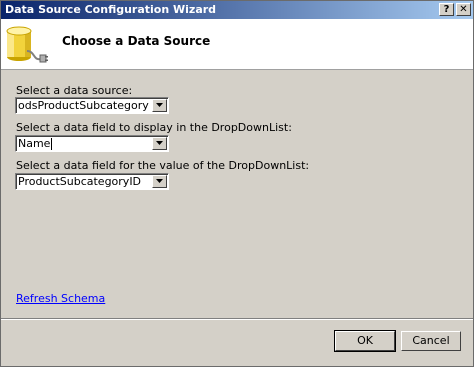 The height and width of the screenshot is (367, 474). I want to click on database-icon, so click(26, 44).